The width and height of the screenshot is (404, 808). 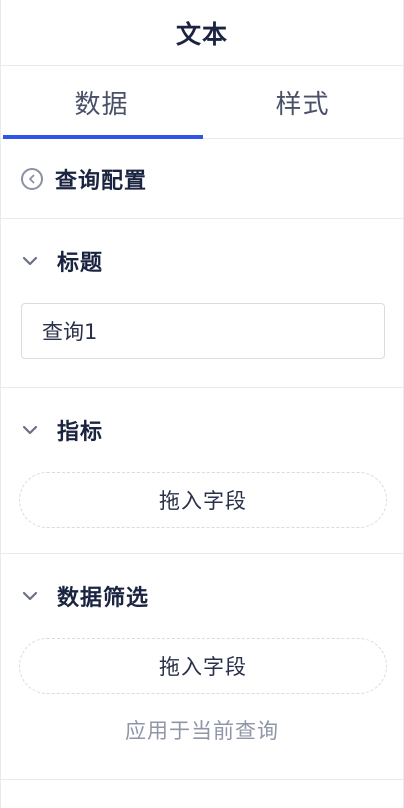 I want to click on filter-drop-zone: 拖入字段, so click(x=203, y=666).